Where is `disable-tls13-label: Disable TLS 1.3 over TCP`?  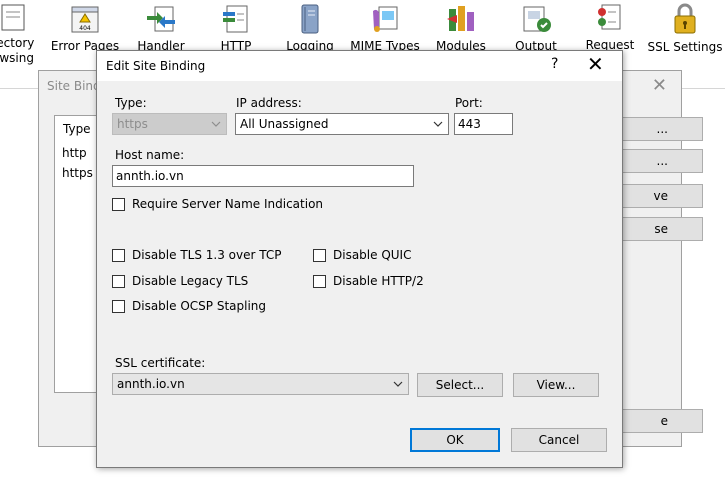 disable-tls13-label: Disable TLS 1.3 over TCP is located at coordinates (207, 255).